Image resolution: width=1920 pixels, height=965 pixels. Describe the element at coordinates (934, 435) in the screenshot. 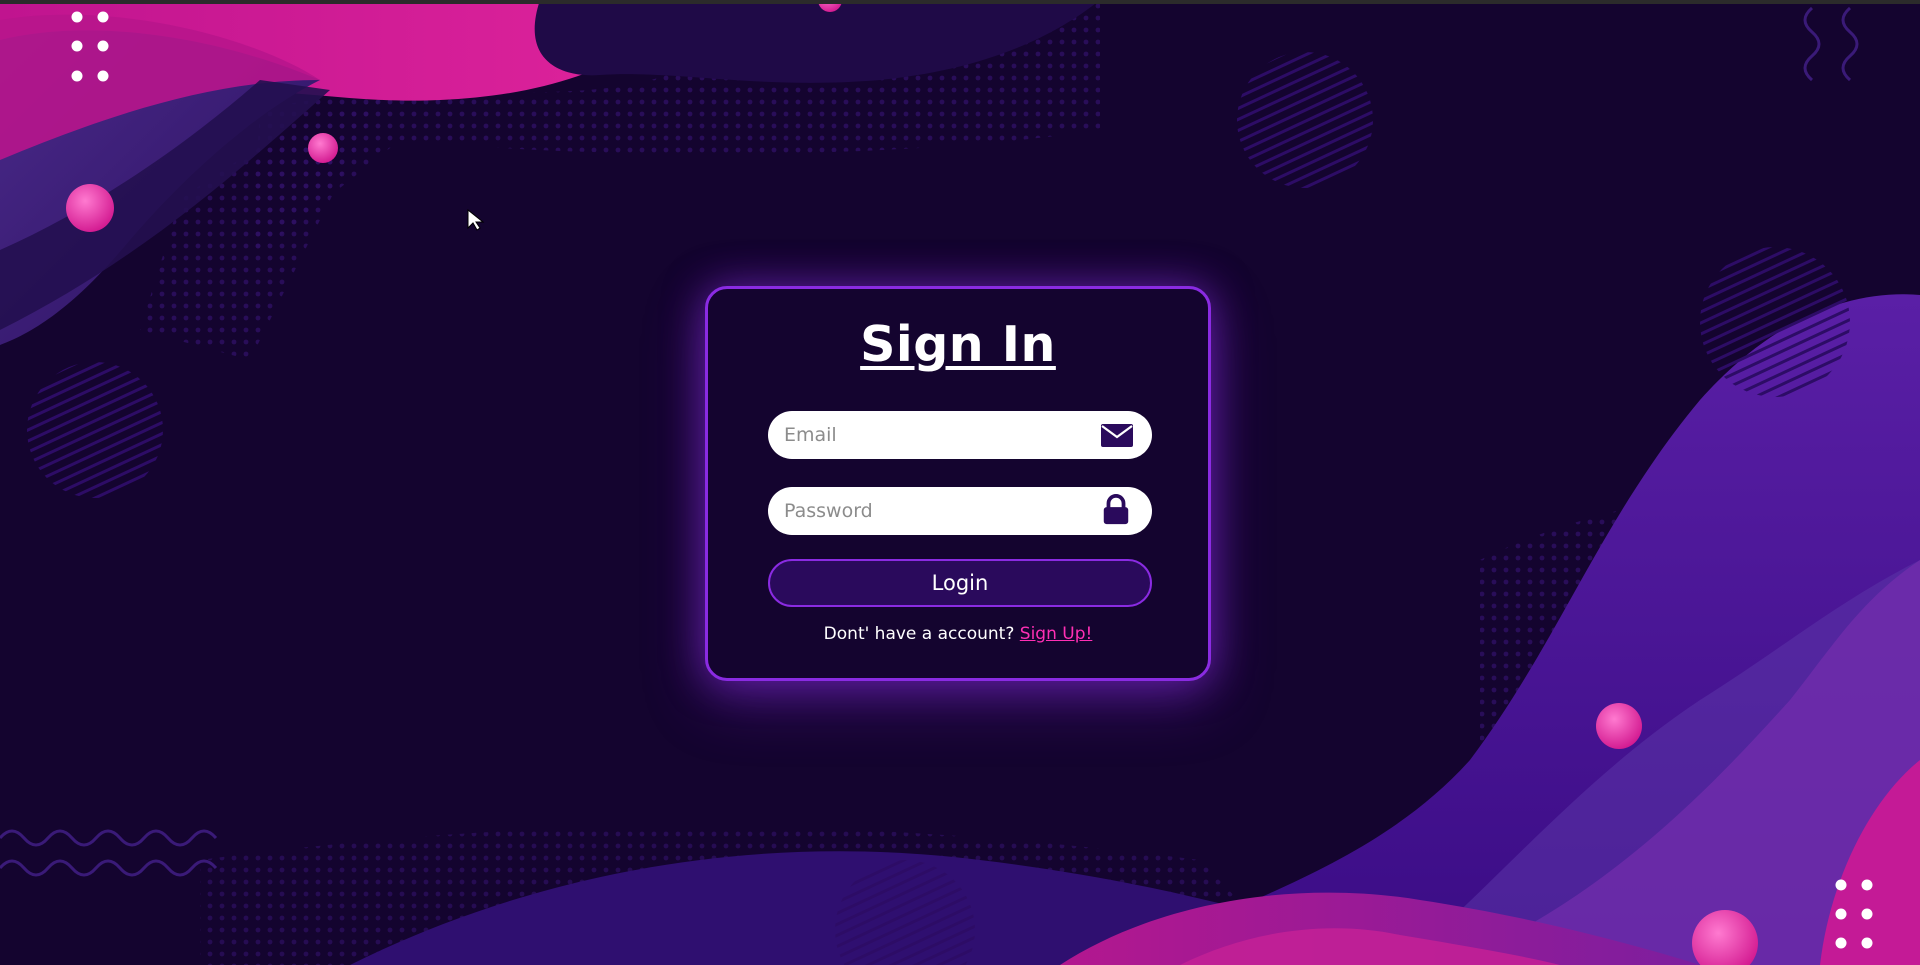

I see `email-field` at that location.